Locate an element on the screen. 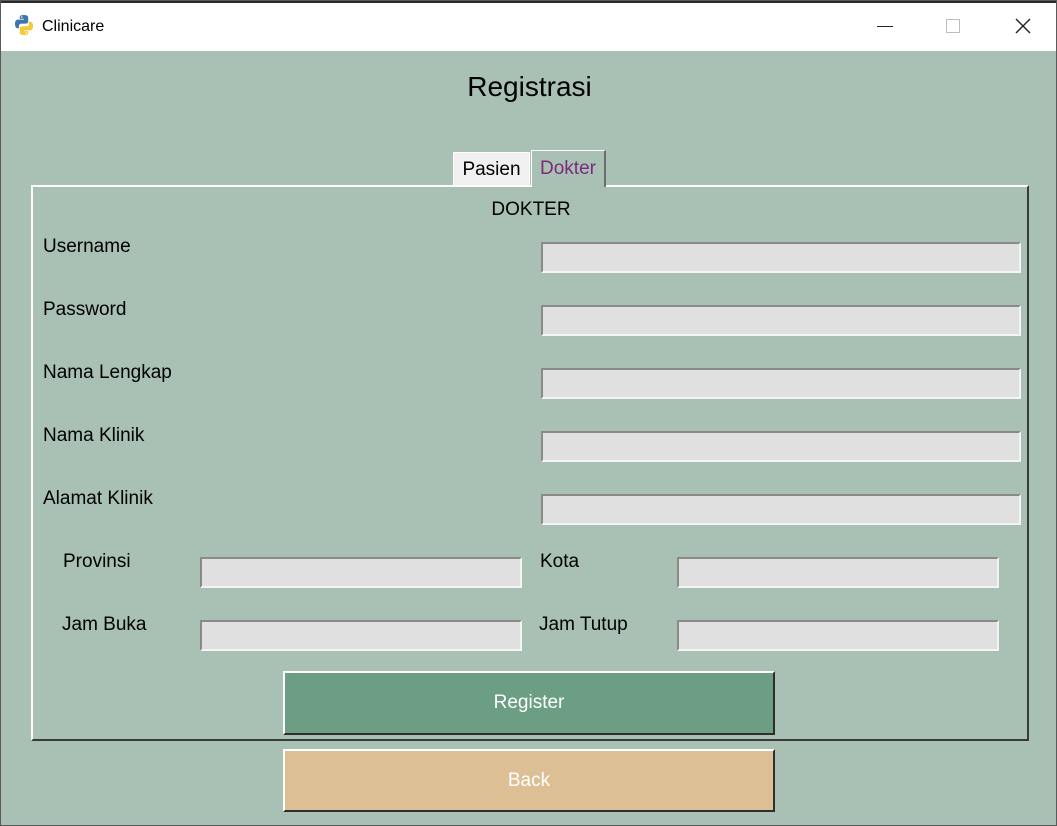  maximize-icon is located at coordinates (953, 26).